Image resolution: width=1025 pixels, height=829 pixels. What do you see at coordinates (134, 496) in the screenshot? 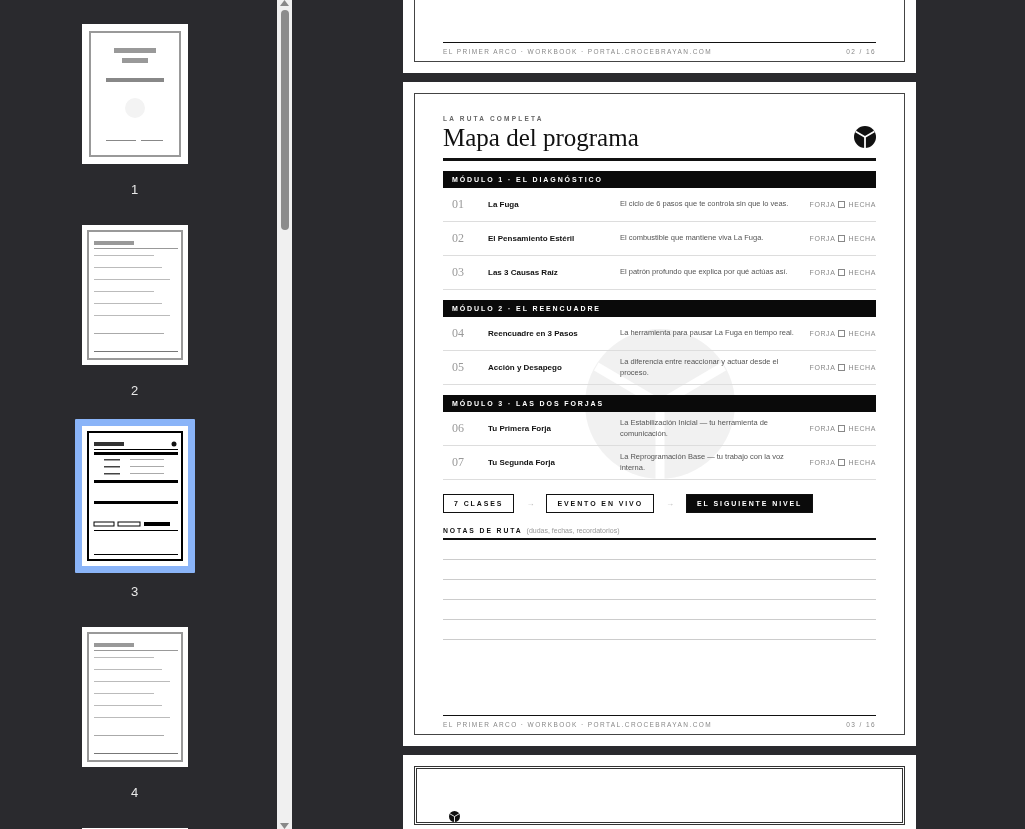
I see `page-thumbnail` at bounding box center [134, 496].